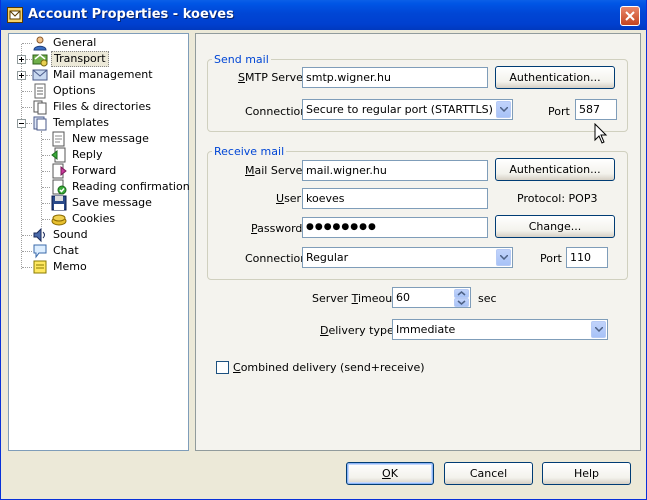  What do you see at coordinates (59, 203) in the screenshot?
I see `floppy-disk-icon` at bounding box center [59, 203].